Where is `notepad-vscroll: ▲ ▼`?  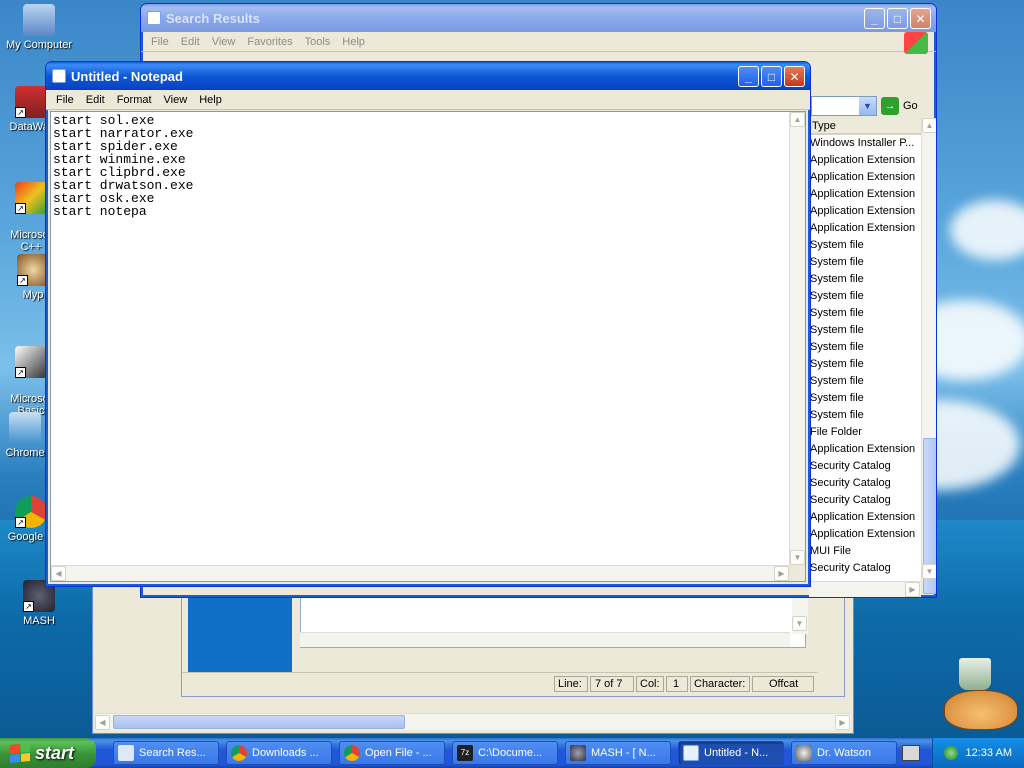 notepad-vscroll: ▲ ▼ is located at coordinates (797, 338).